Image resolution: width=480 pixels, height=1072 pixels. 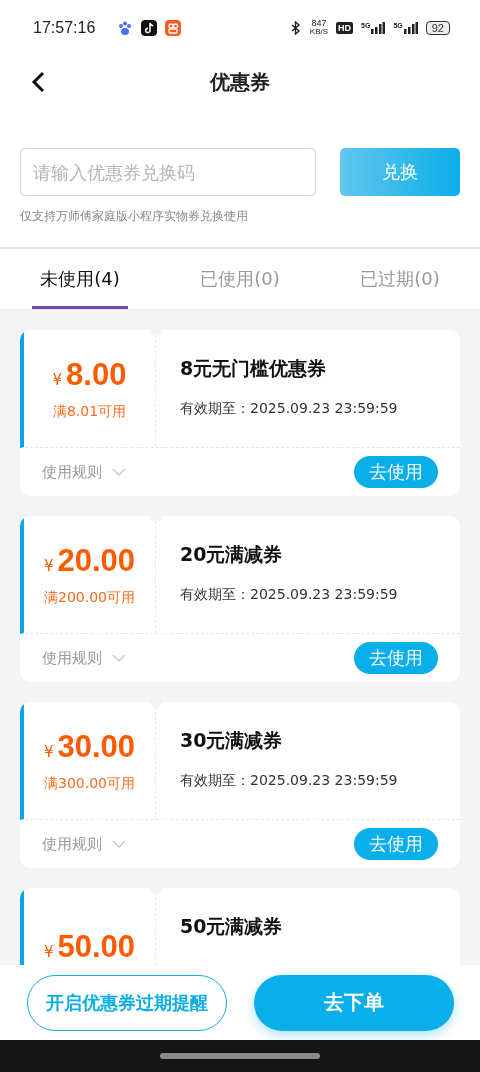 What do you see at coordinates (89, 783) in the screenshot?
I see `coupon-condition: 满300.00可用` at bounding box center [89, 783].